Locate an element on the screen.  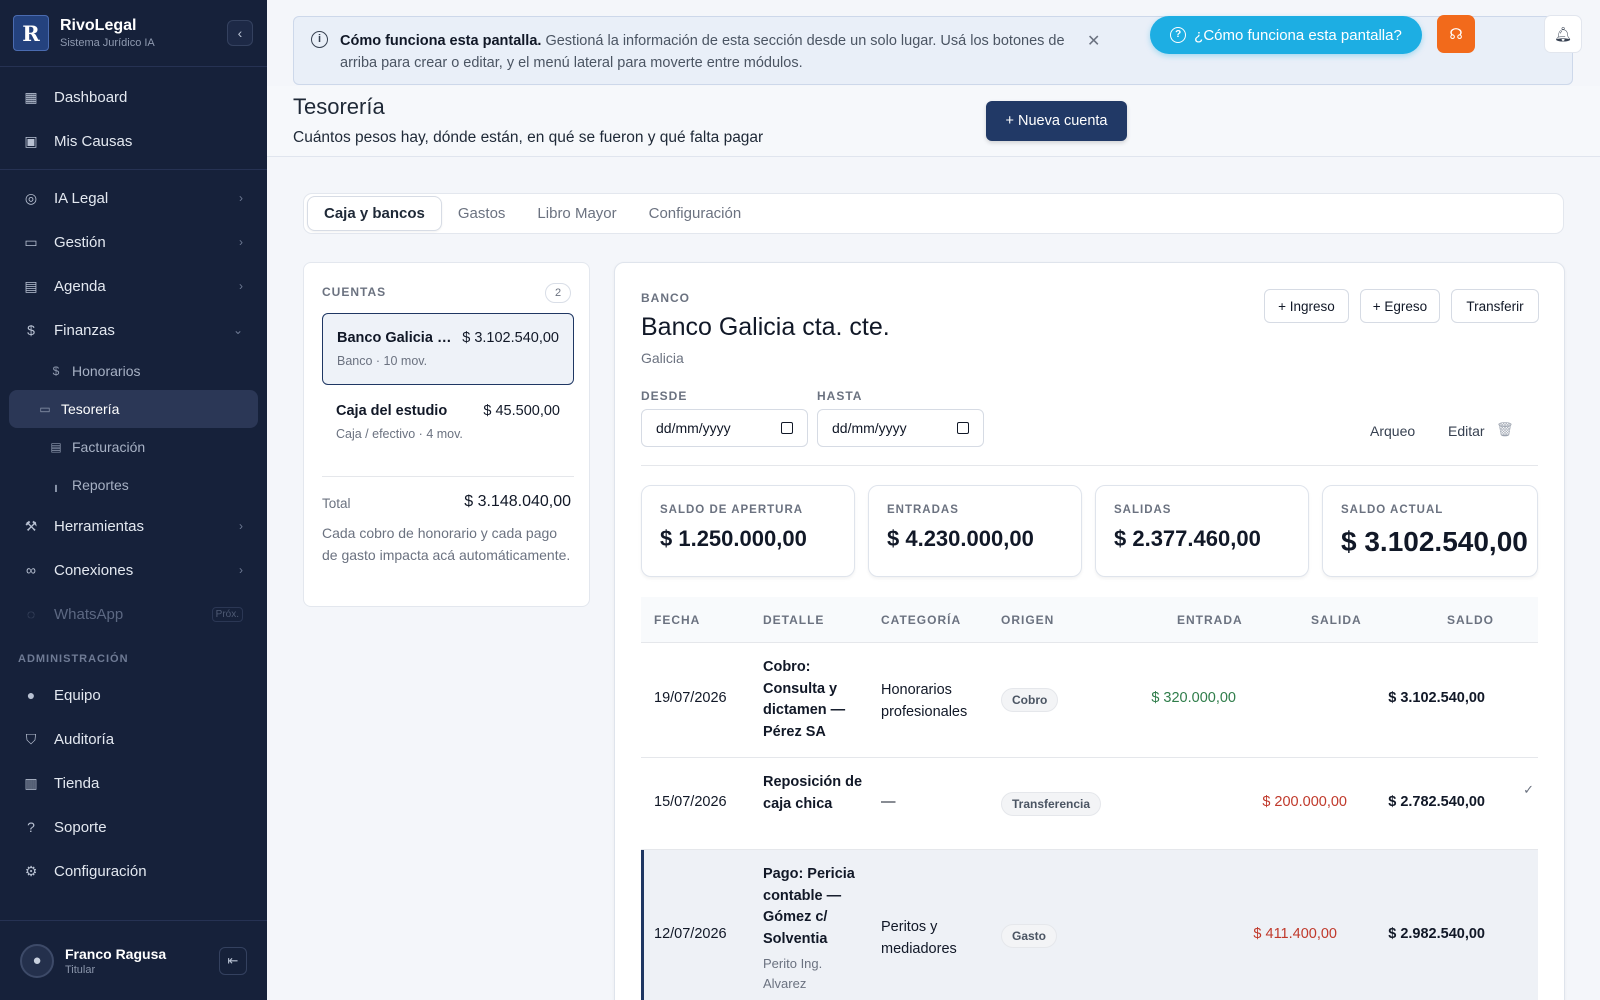
trash-icon: 🗑︎ is located at coordinates (1505, 429).